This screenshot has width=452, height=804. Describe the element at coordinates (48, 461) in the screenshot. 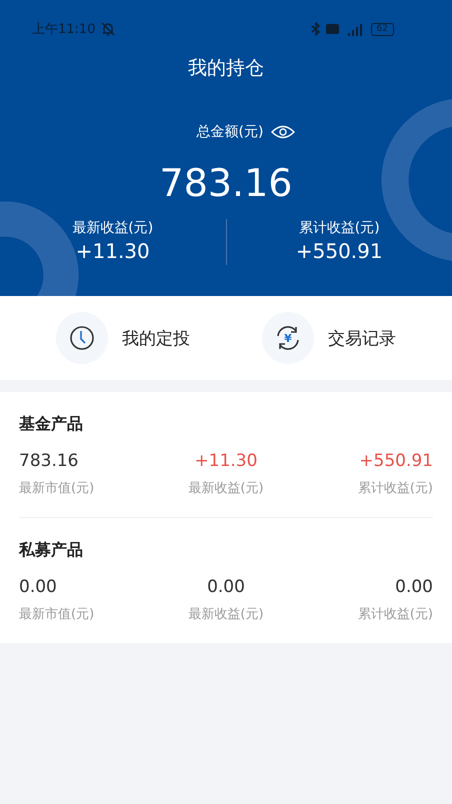

I see `figure-value: 783.16` at that location.